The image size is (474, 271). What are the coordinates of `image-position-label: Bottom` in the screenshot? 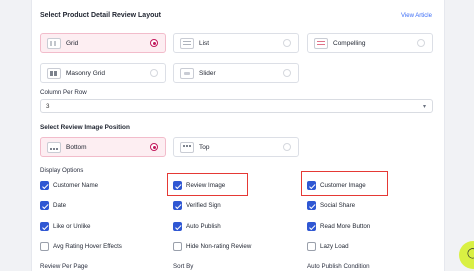 It's located at (76, 147).